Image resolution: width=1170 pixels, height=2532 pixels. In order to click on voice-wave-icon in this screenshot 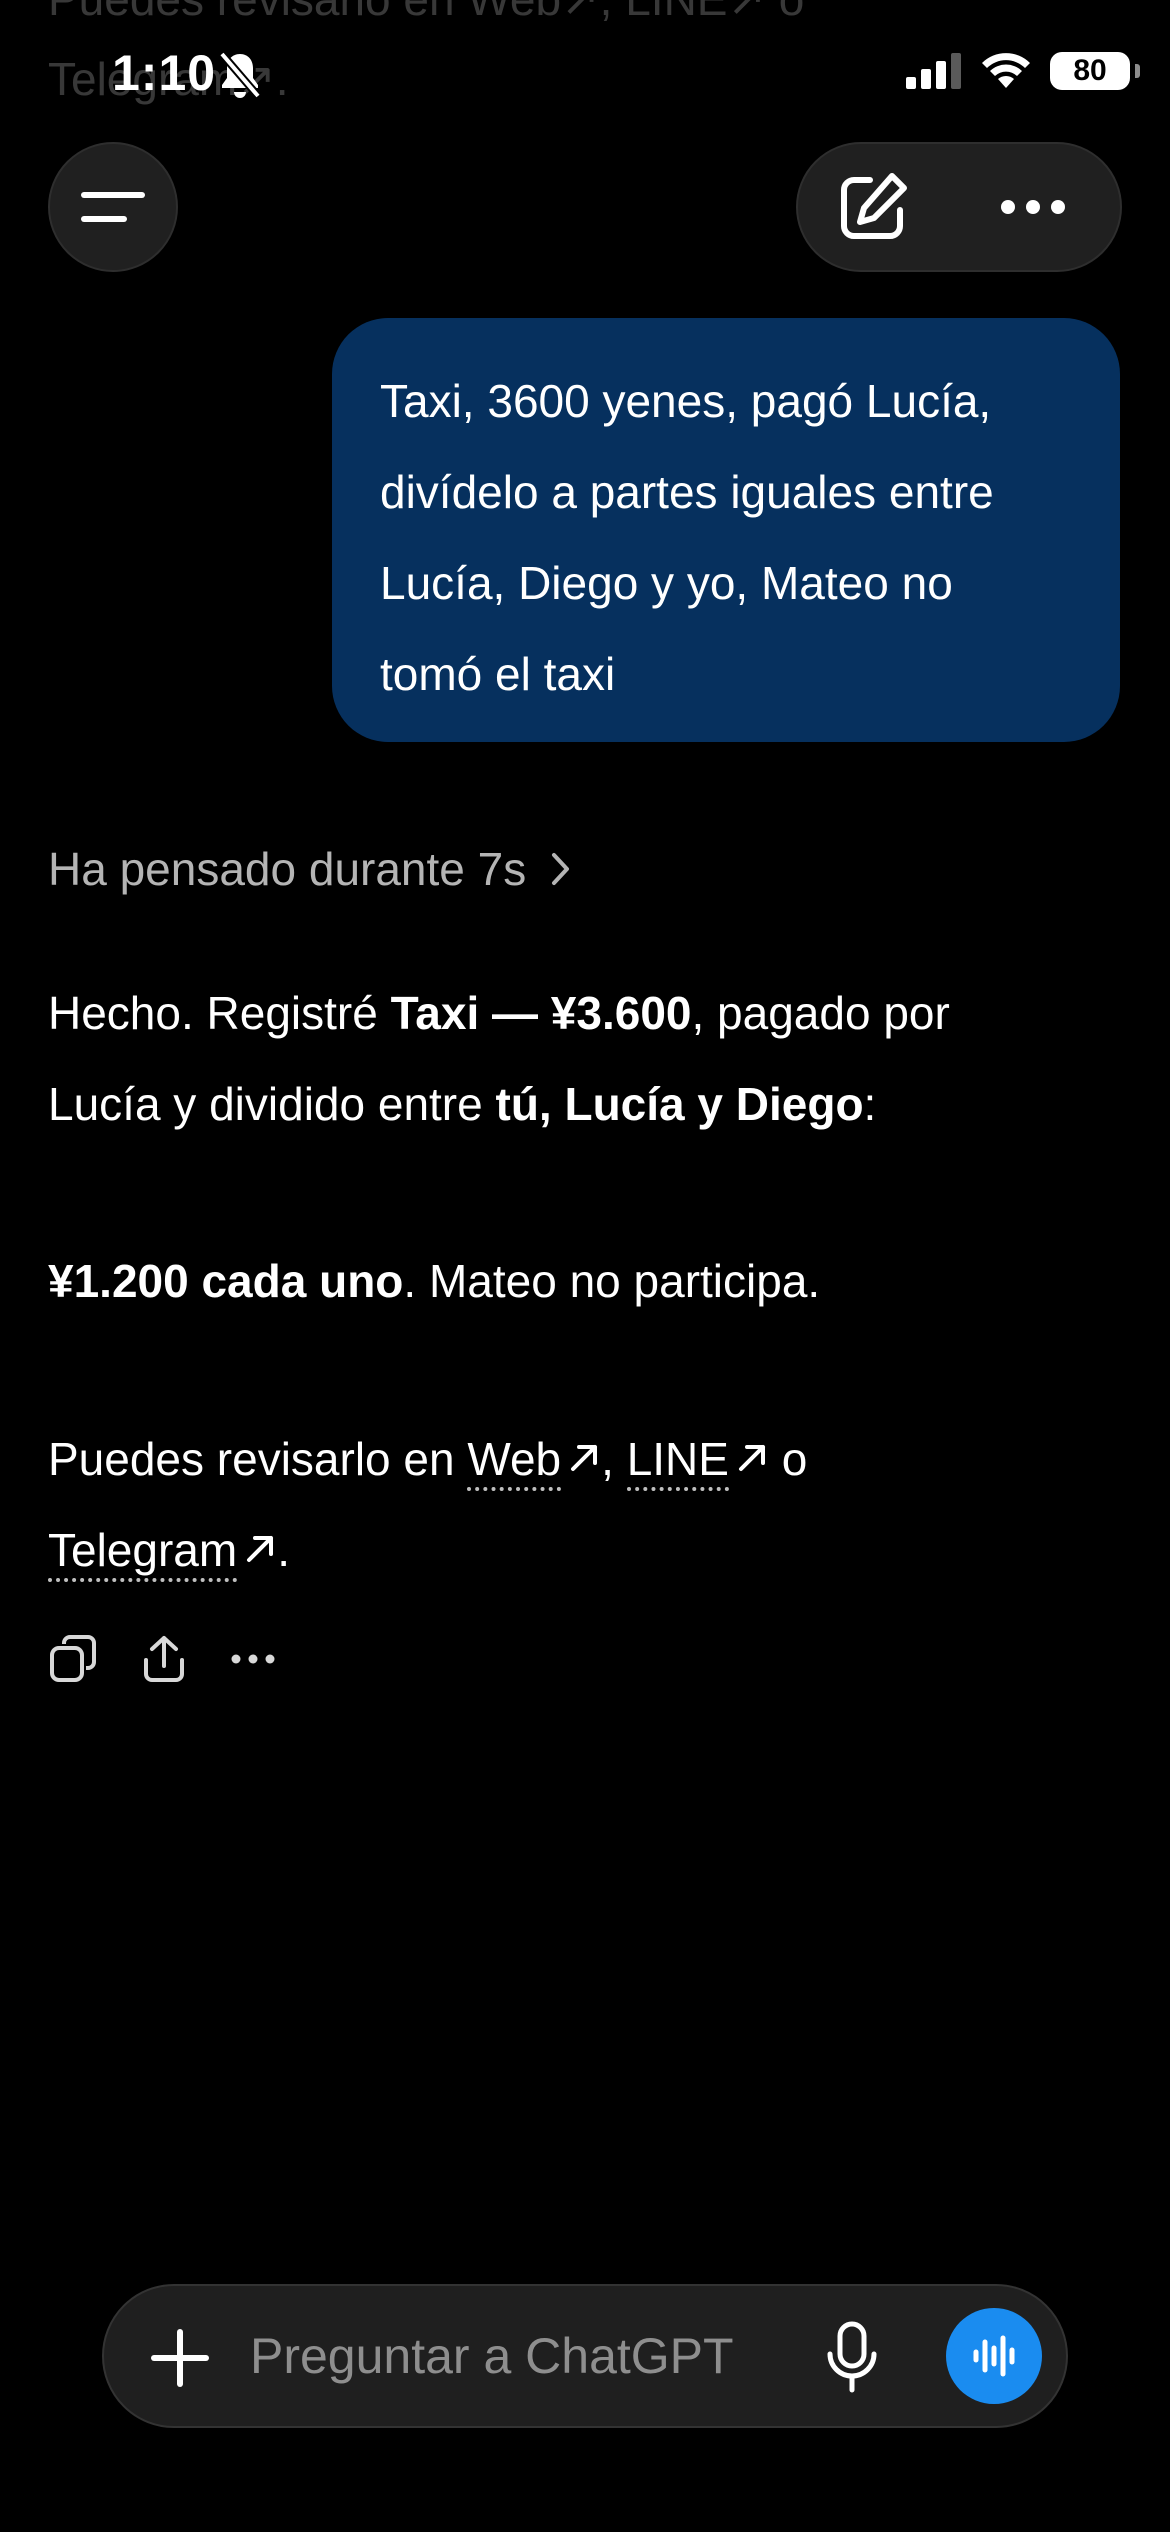, I will do `click(994, 2356)`.